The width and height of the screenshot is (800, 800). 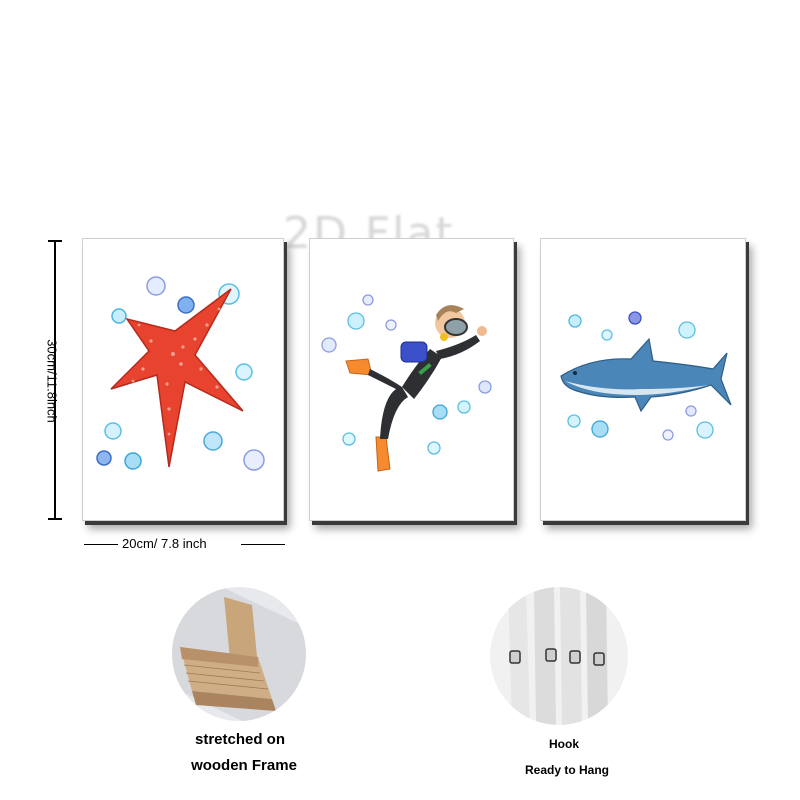 What do you see at coordinates (646, 376) in the screenshot?
I see `shark-illustration` at bounding box center [646, 376].